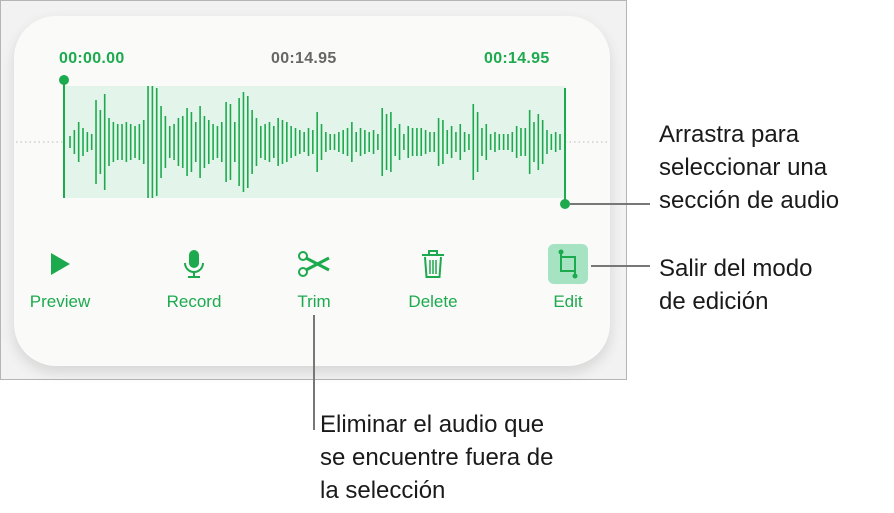 This screenshot has width=894, height=513. Describe the element at coordinates (194, 301) in the screenshot. I see `record-label: Record` at that location.